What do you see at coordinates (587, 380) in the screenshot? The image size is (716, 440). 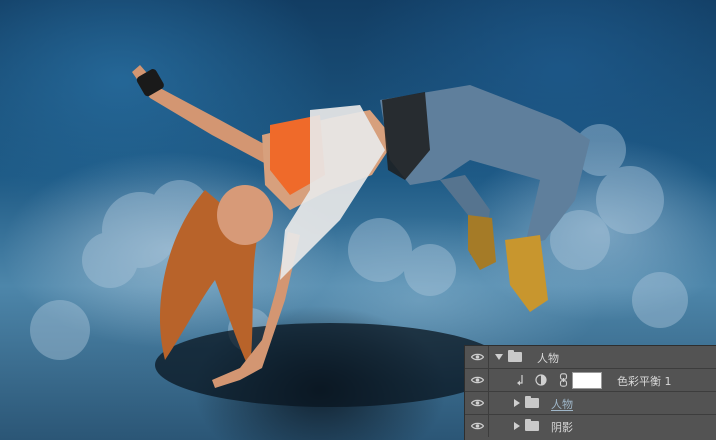 I see `layer-mask-thumbnail` at bounding box center [587, 380].